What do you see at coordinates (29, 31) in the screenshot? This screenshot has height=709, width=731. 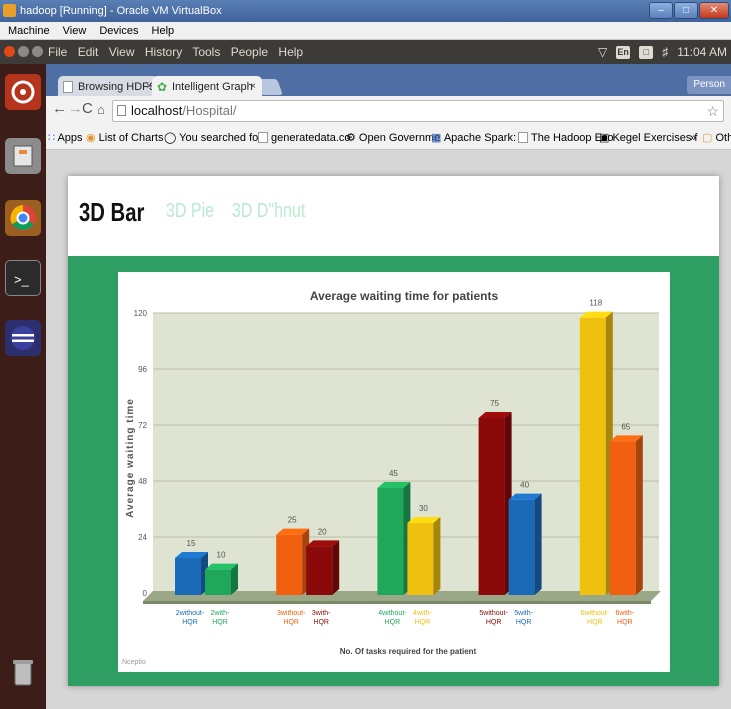 I see `menu-machine: Machine` at bounding box center [29, 31].